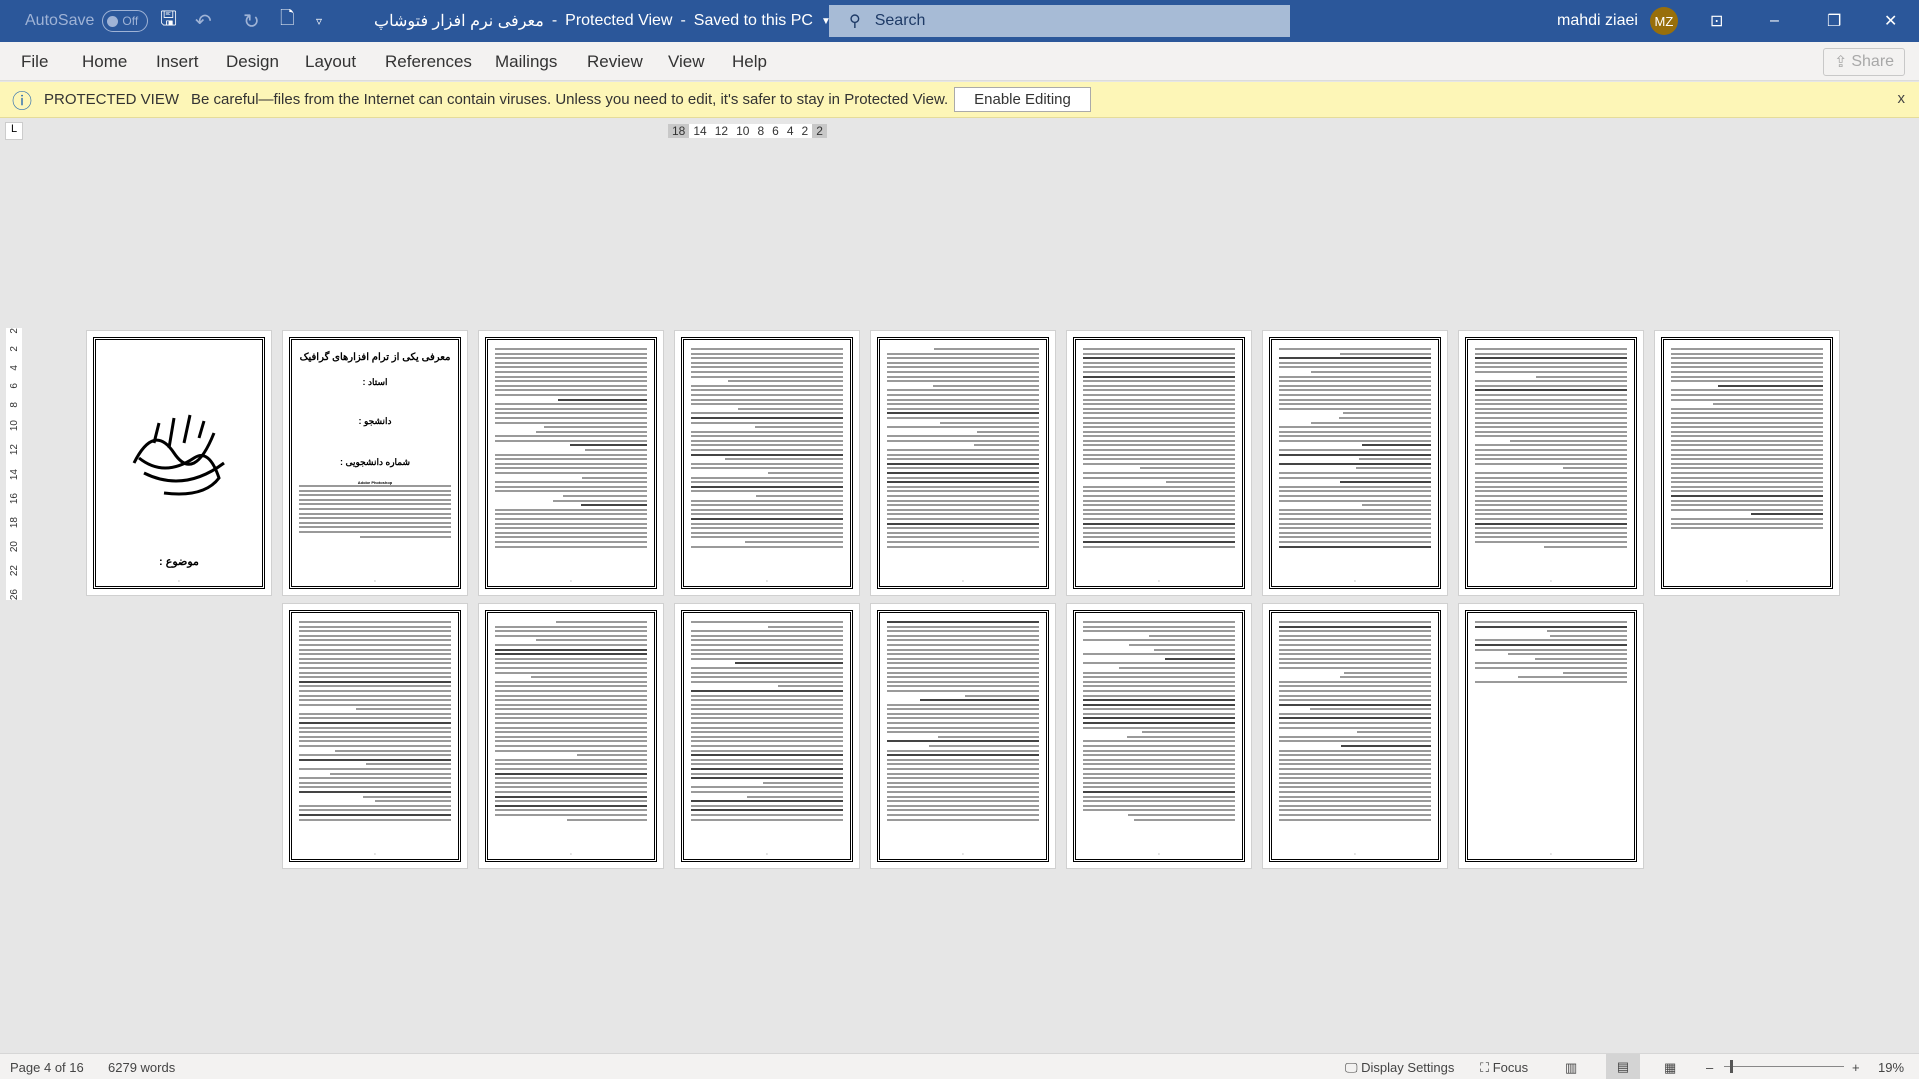 Image resolution: width=1919 pixels, height=1079 pixels. Describe the element at coordinates (125, 21) in the screenshot. I see `toggle-switch: Off` at that location.